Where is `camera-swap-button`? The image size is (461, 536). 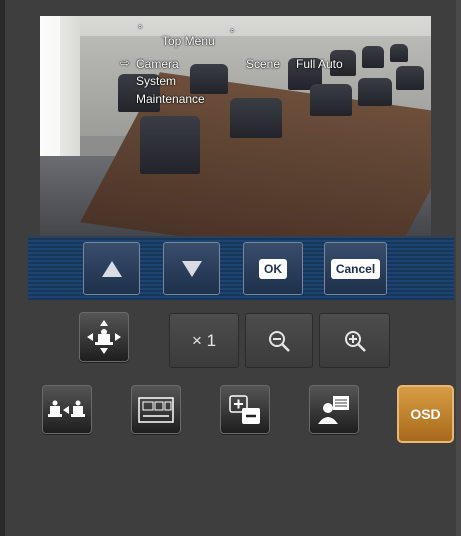
camera-swap-button is located at coordinates (67, 409).